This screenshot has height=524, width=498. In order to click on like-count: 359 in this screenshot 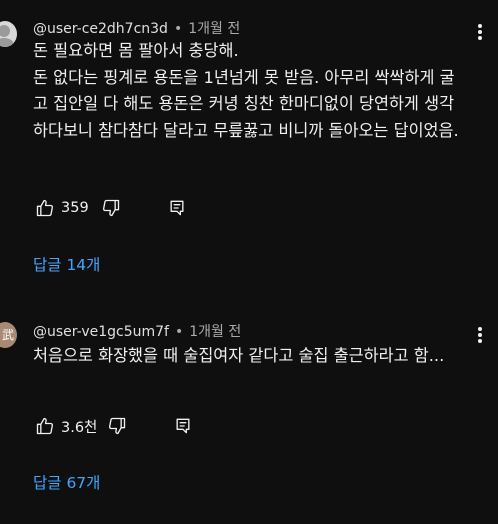, I will do `click(75, 208)`.